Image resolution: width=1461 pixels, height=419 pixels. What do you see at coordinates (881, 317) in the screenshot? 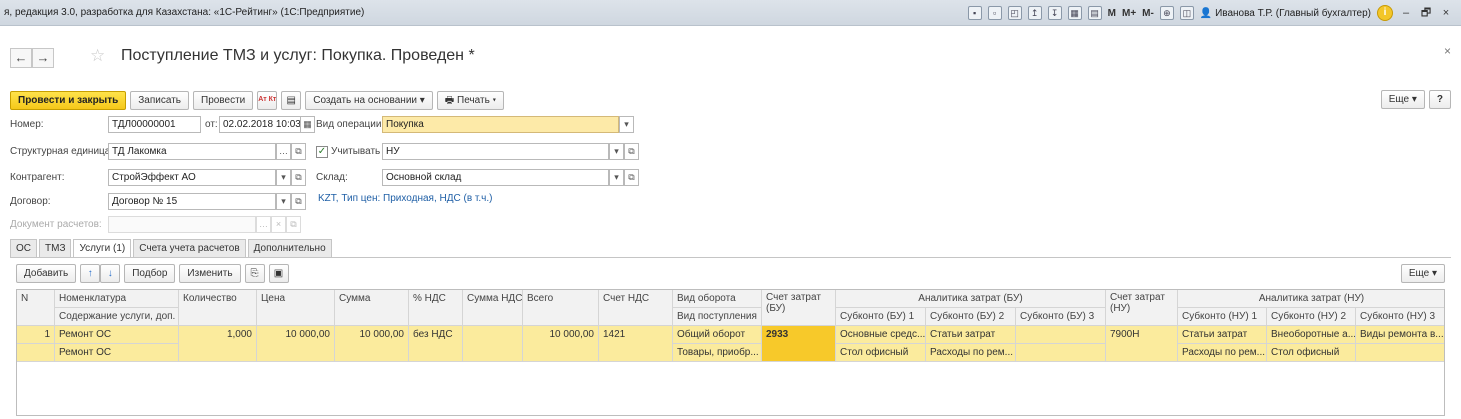
I see `col-subconto-bu-1: Субконто (БУ) 1` at bounding box center [881, 317].